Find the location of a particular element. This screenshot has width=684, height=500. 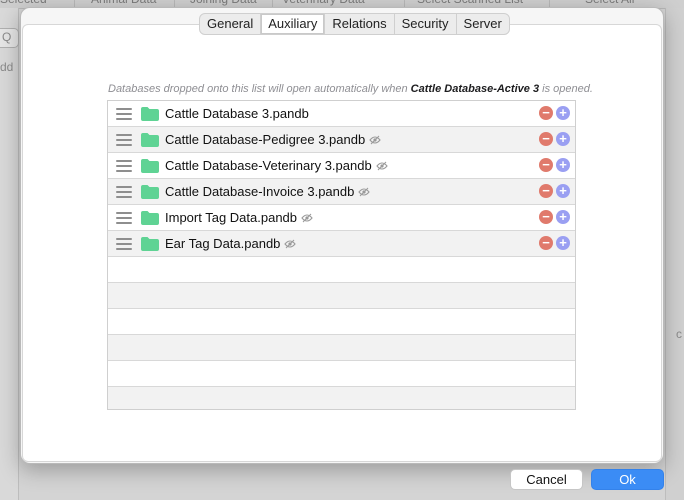

cancel-button: Cancel is located at coordinates (546, 479).